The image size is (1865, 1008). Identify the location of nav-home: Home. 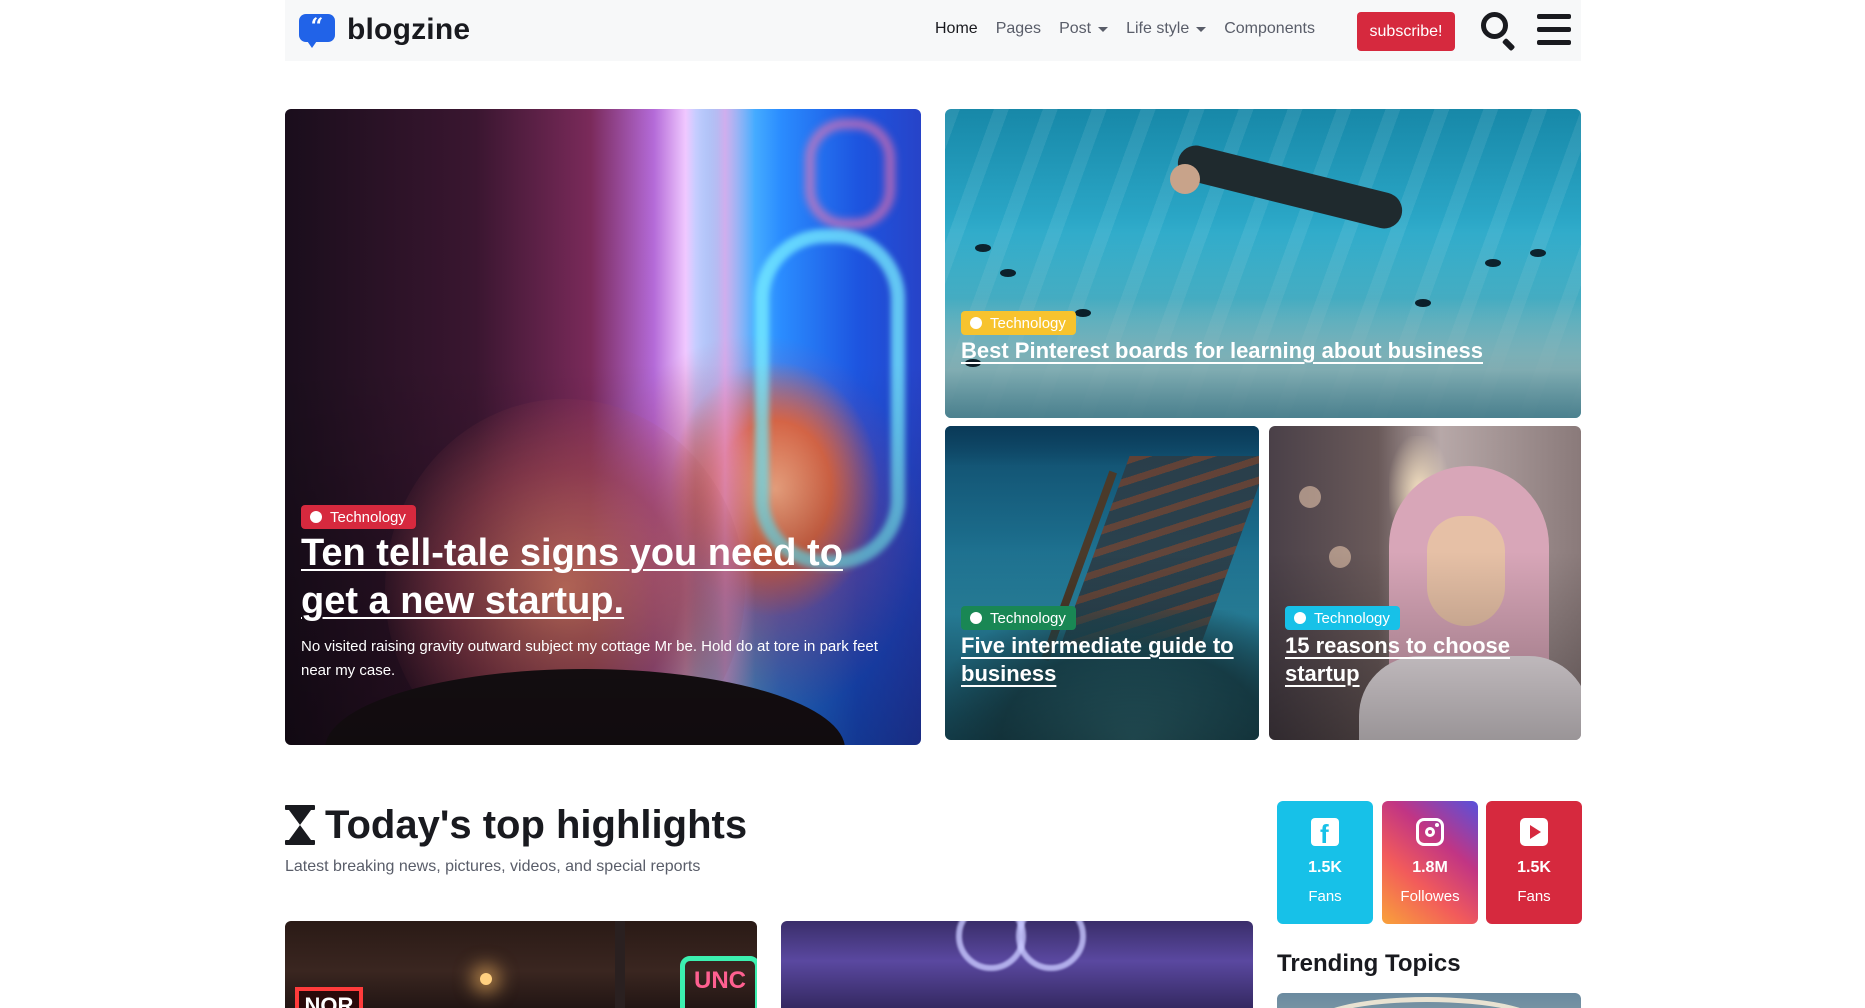
(956, 29).